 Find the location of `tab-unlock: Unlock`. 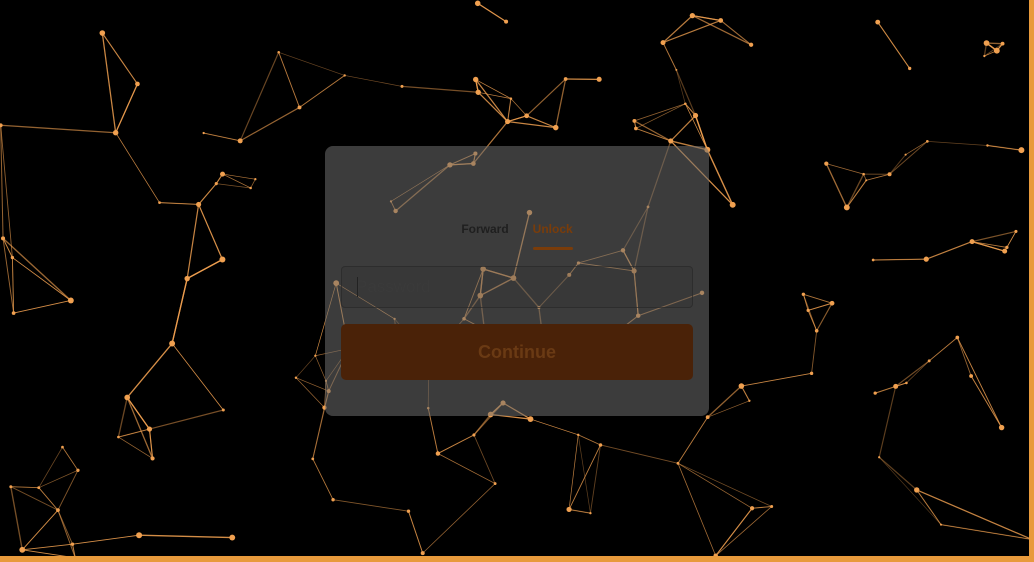

tab-unlock: Unlock is located at coordinates (552, 235).